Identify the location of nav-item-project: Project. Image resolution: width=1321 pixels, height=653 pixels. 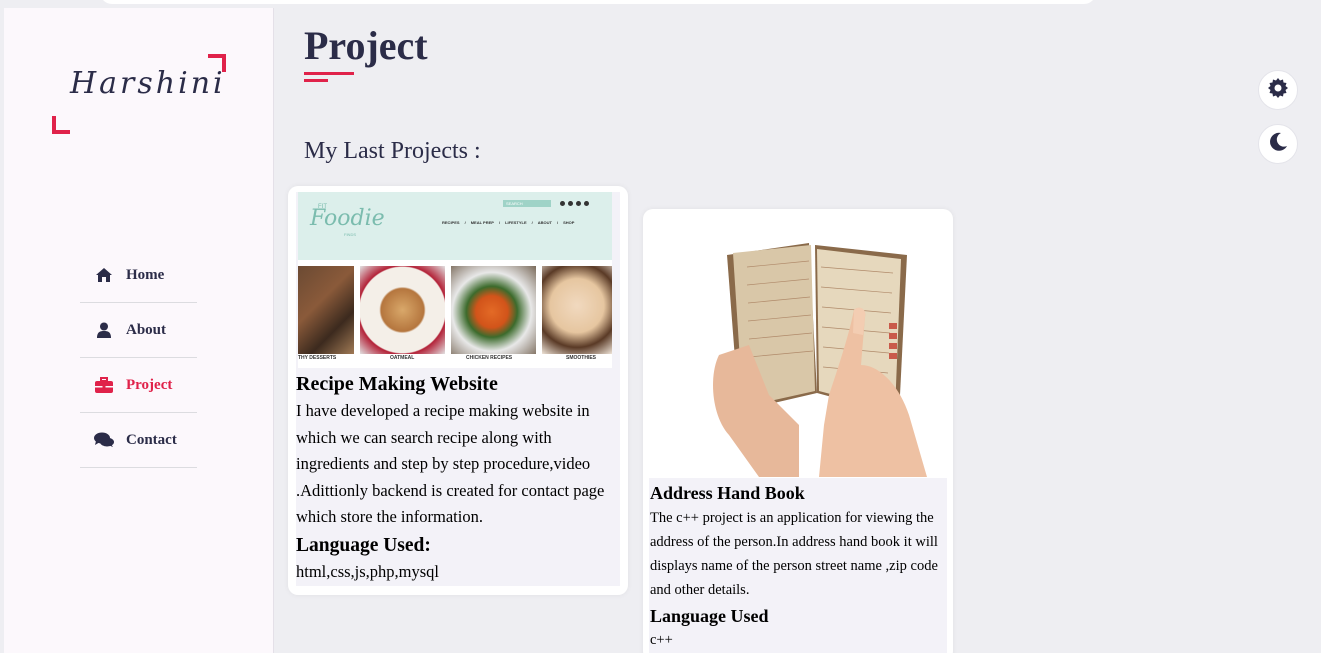
(138, 385).